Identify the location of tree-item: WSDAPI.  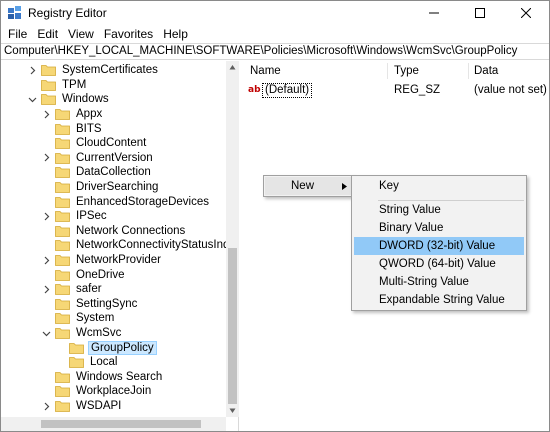
(82, 406).